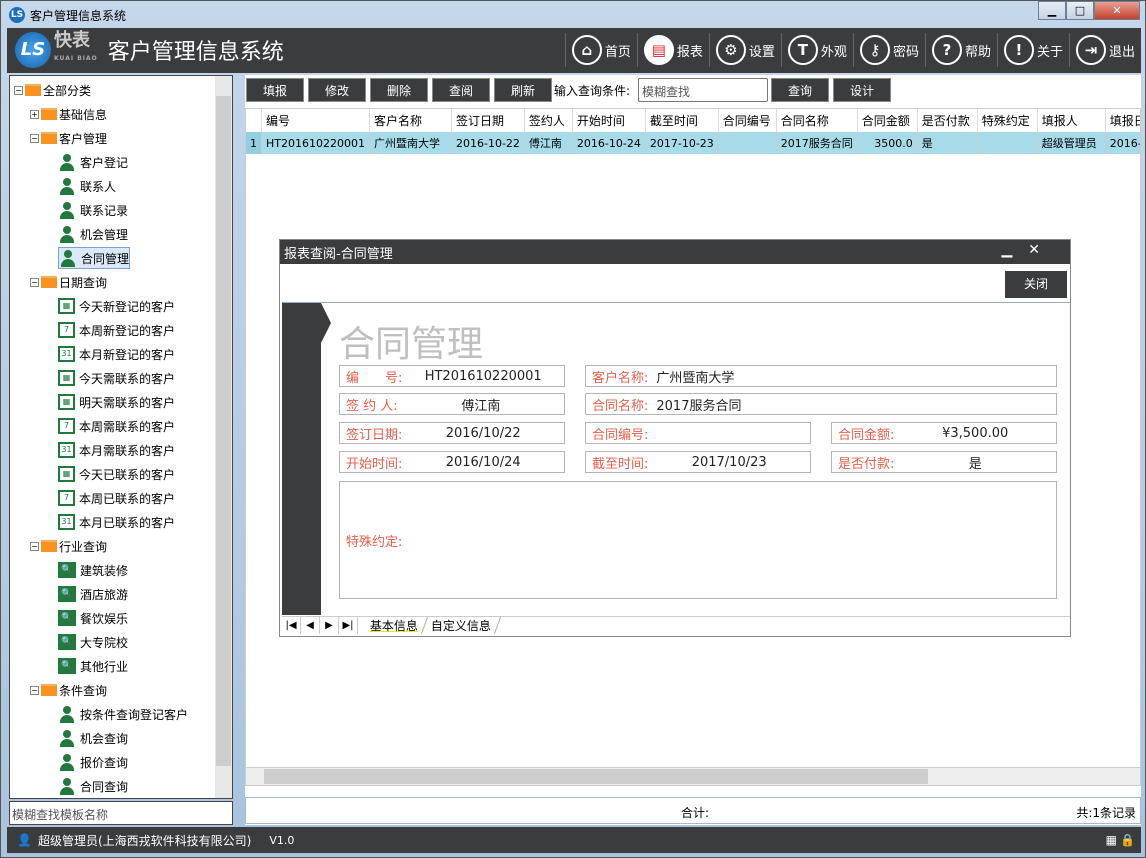  I want to click on table-cell: 1, so click(254, 143).